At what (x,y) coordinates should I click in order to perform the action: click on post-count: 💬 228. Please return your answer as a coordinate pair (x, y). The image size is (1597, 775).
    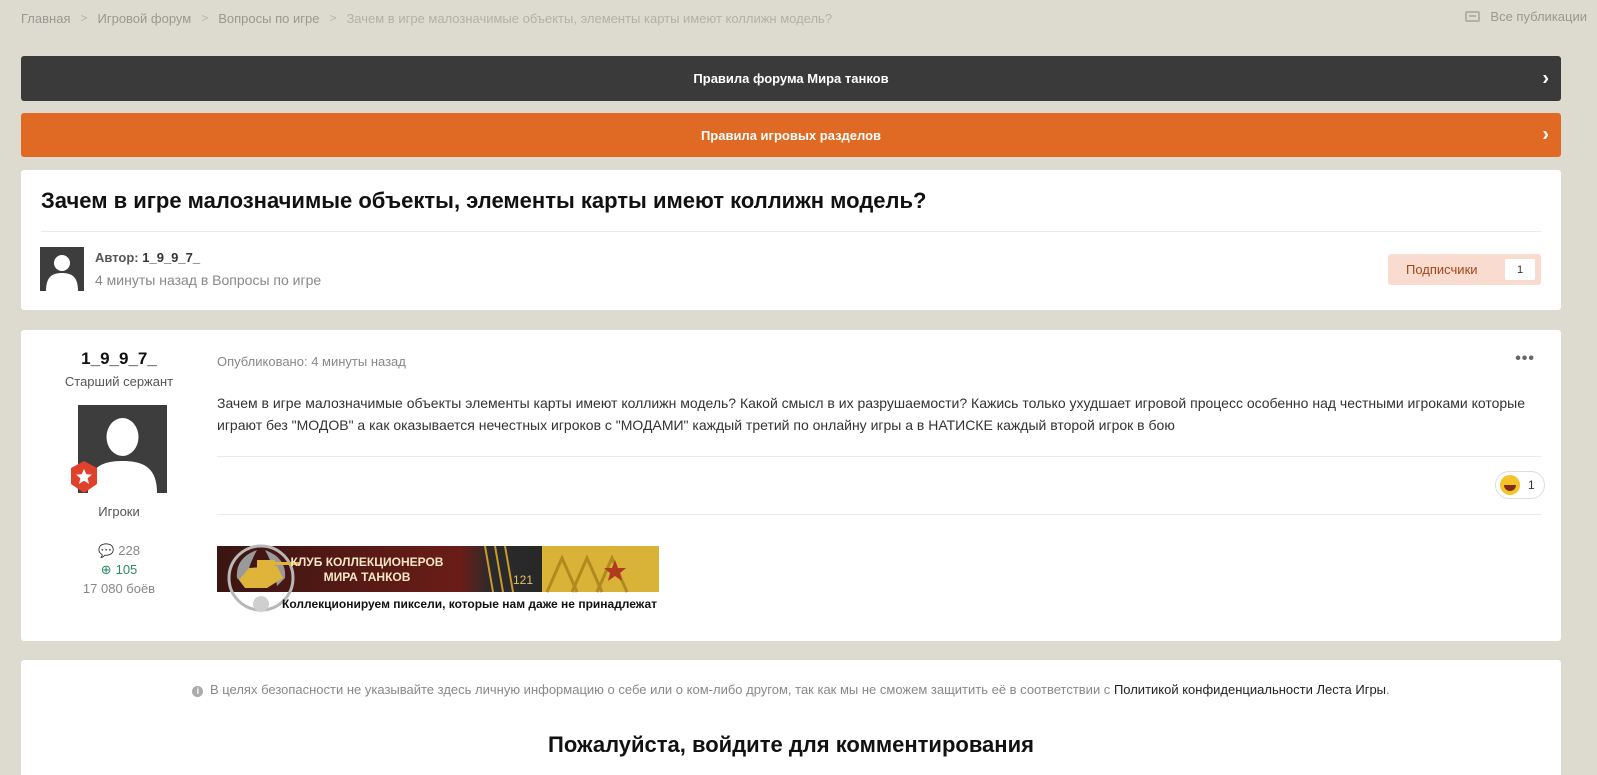
    Looking at the image, I should click on (119, 551).